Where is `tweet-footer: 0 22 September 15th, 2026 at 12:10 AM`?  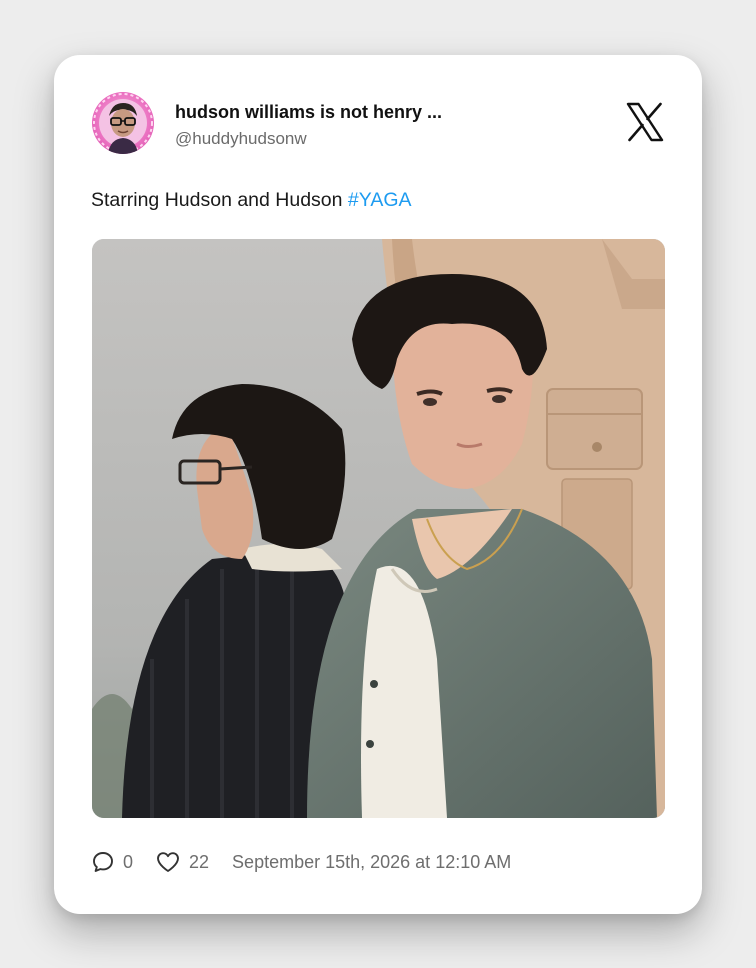
tweet-footer: 0 22 September 15th, 2026 at 12:10 AM is located at coordinates (301, 862).